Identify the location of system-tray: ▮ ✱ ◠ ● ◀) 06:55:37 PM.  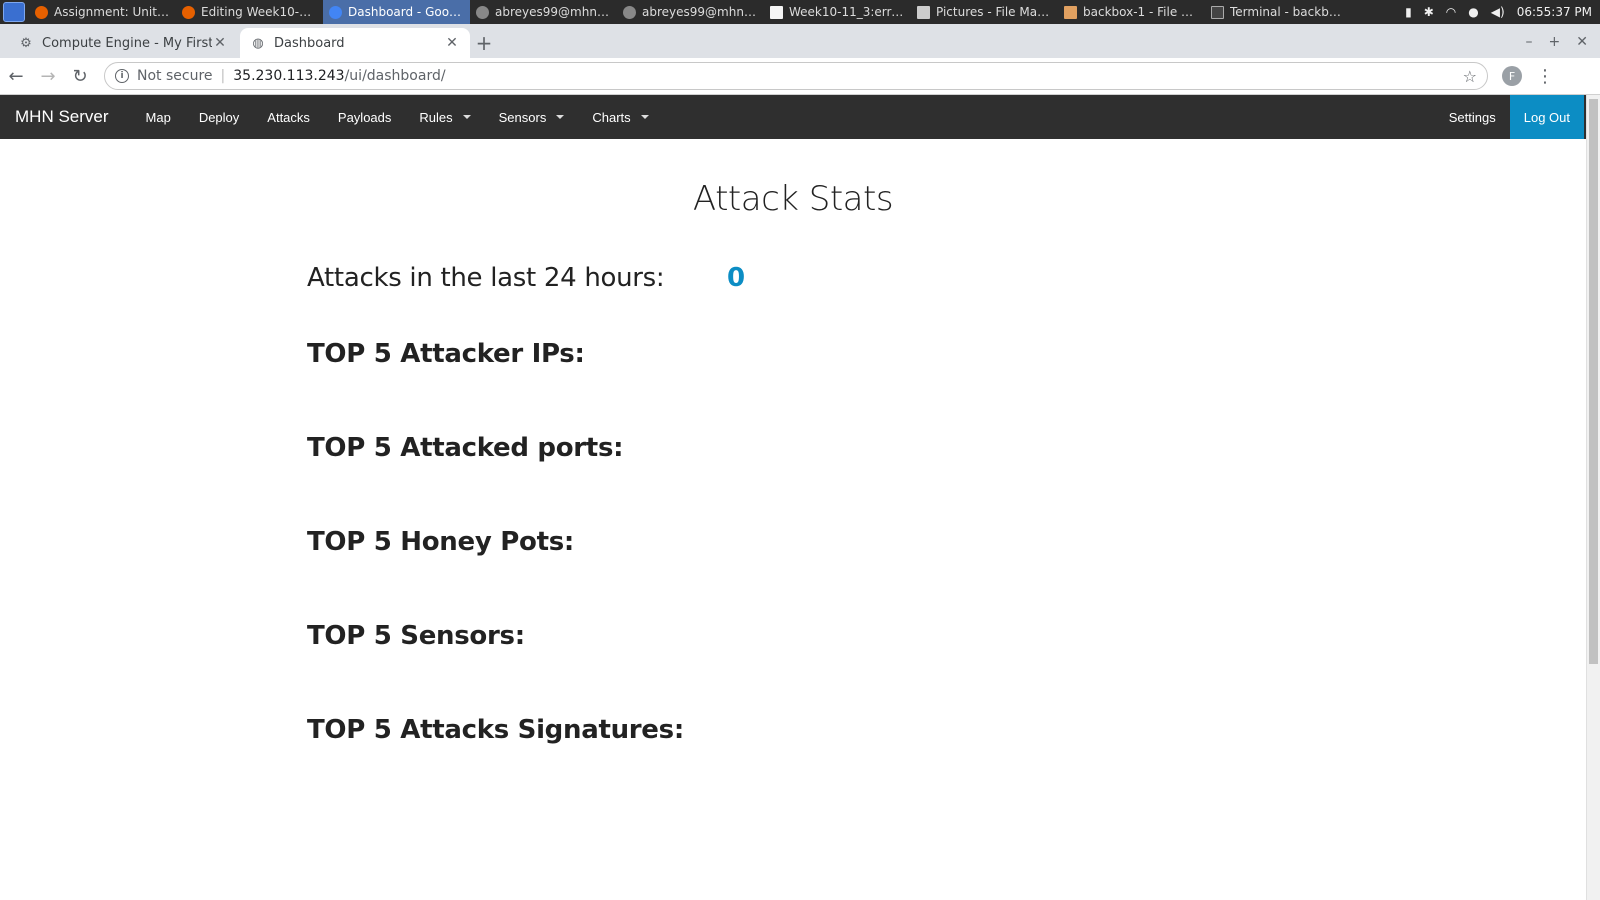
(1502, 12).